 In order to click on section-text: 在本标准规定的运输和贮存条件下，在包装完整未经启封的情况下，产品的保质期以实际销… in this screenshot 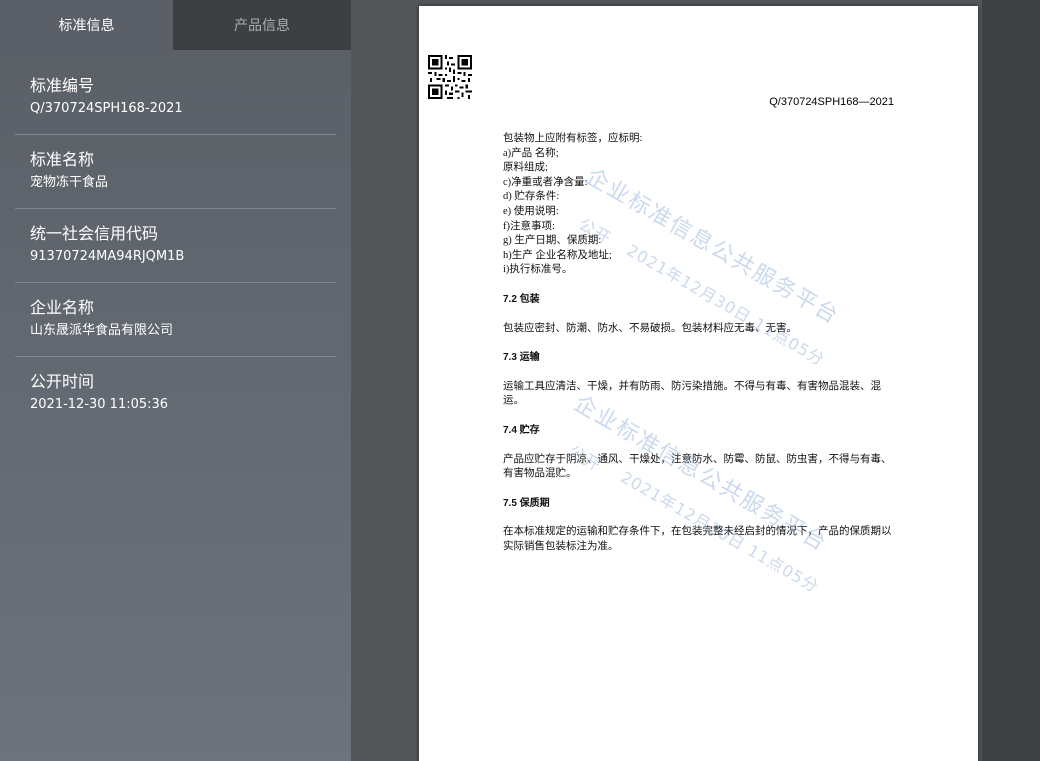, I will do `click(697, 539)`.